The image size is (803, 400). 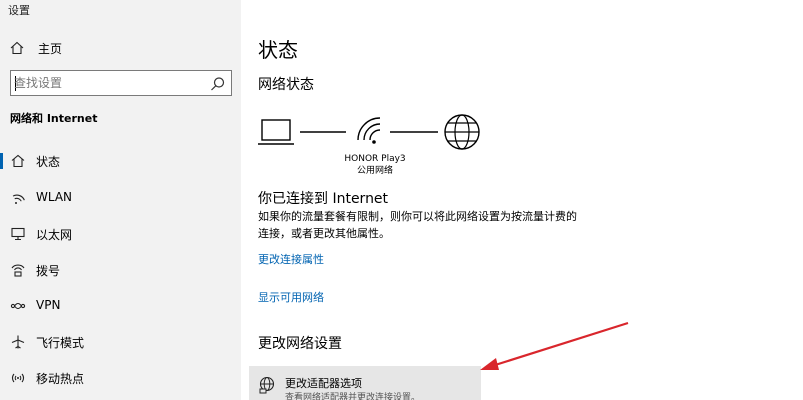 What do you see at coordinates (120, 161) in the screenshot?
I see `sidebar-item-status: 状态` at bounding box center [120, 161].